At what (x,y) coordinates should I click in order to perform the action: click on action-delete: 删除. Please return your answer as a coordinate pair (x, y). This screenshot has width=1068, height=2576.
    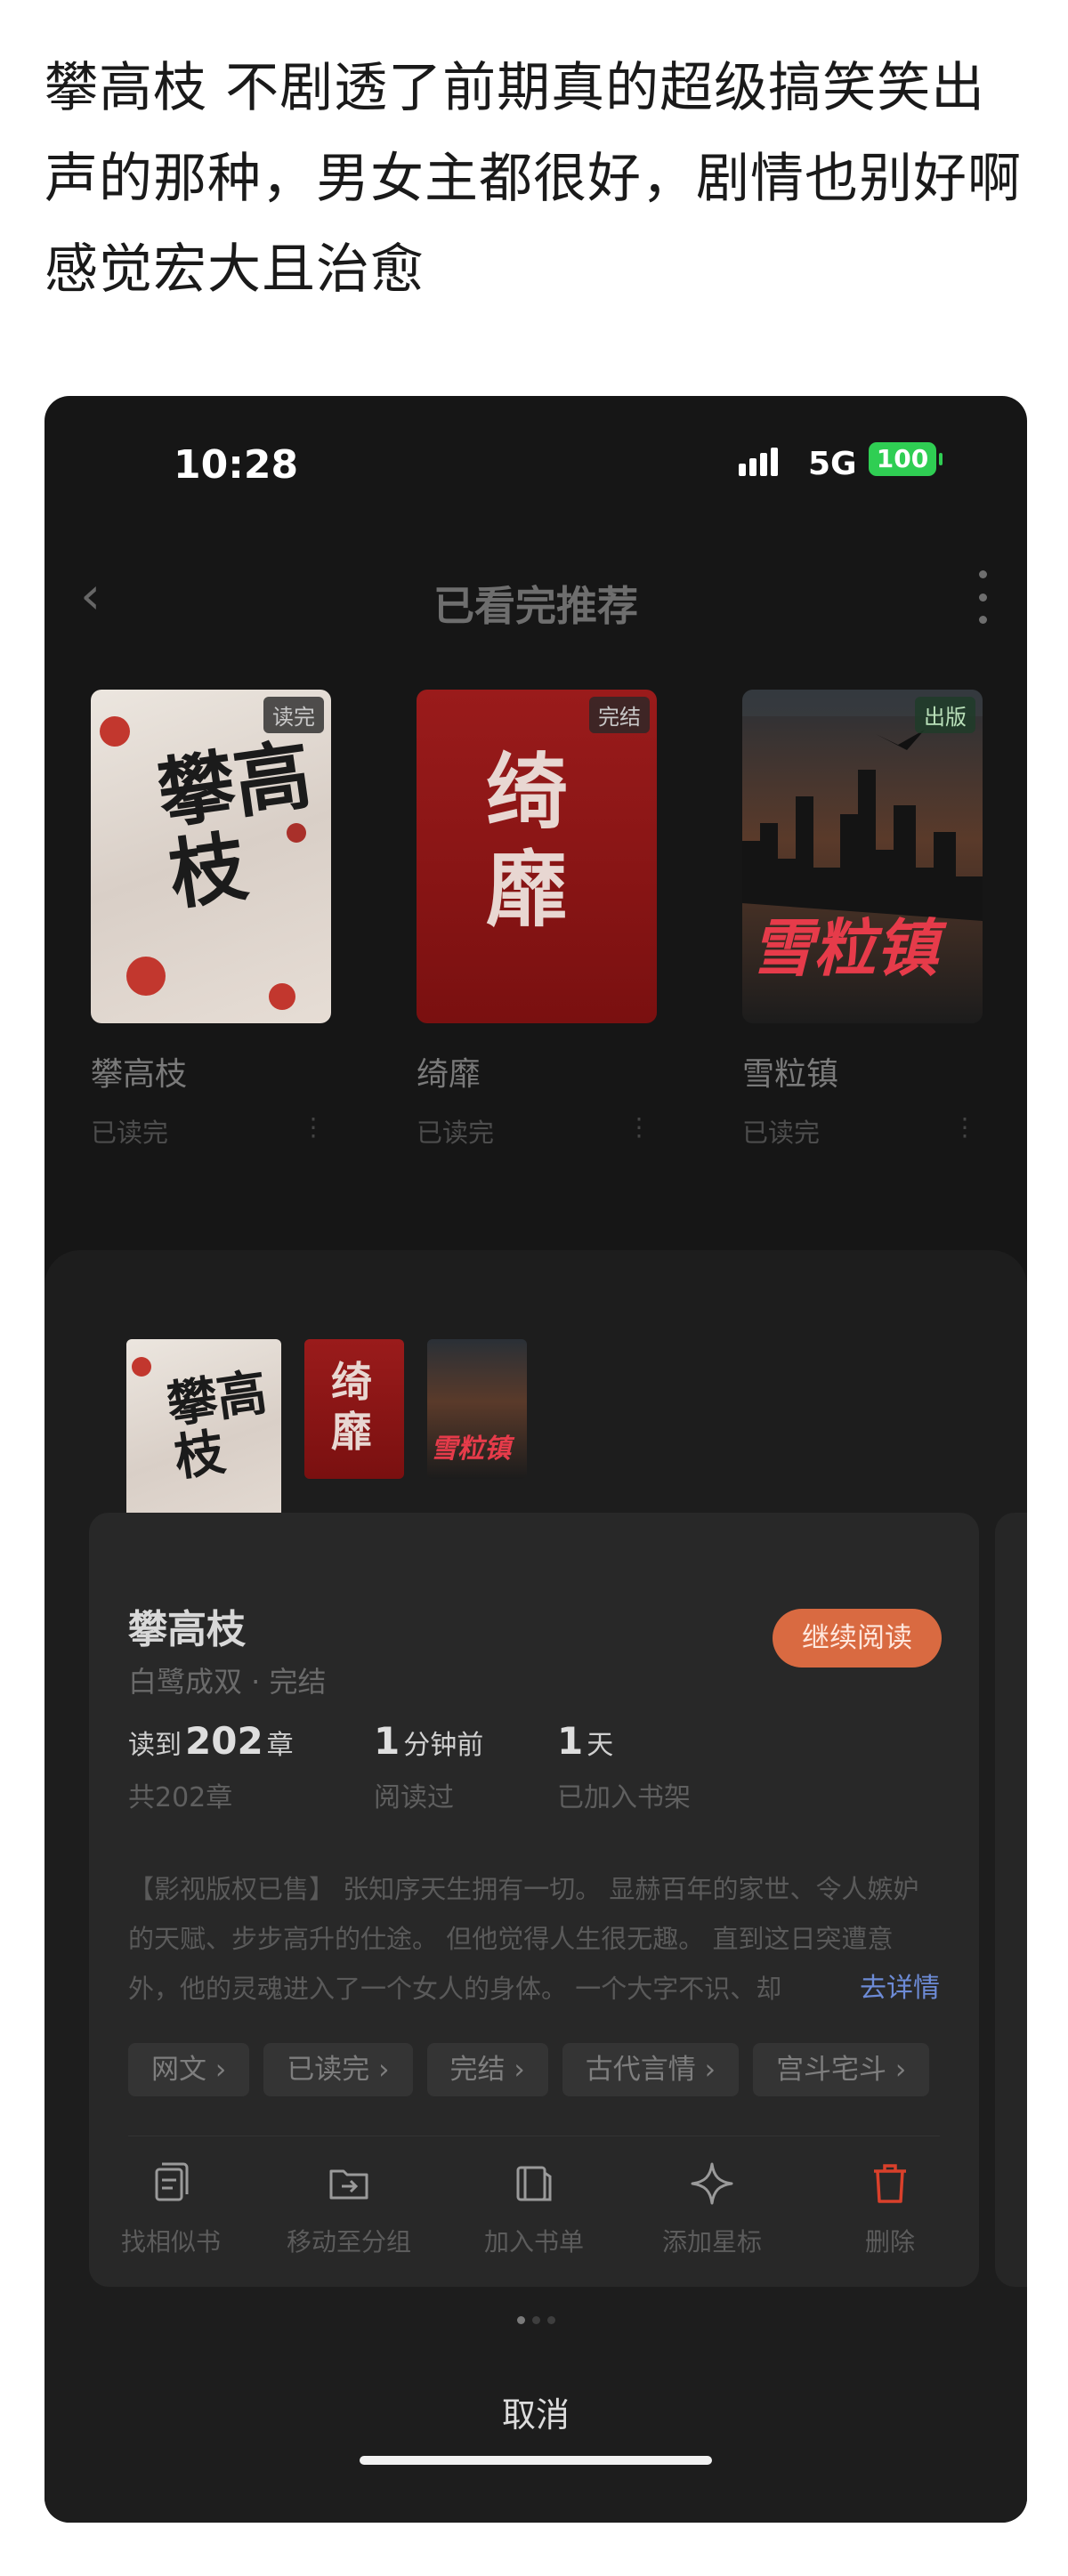
    Looking at the image, I should click on (890, 2209).